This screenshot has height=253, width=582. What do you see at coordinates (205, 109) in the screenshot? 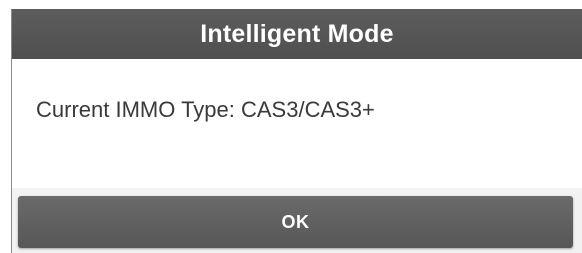
I see `immo-type-message: Current IMMO Type: CAS3/CAS3+` at bounding box center [205, 109].